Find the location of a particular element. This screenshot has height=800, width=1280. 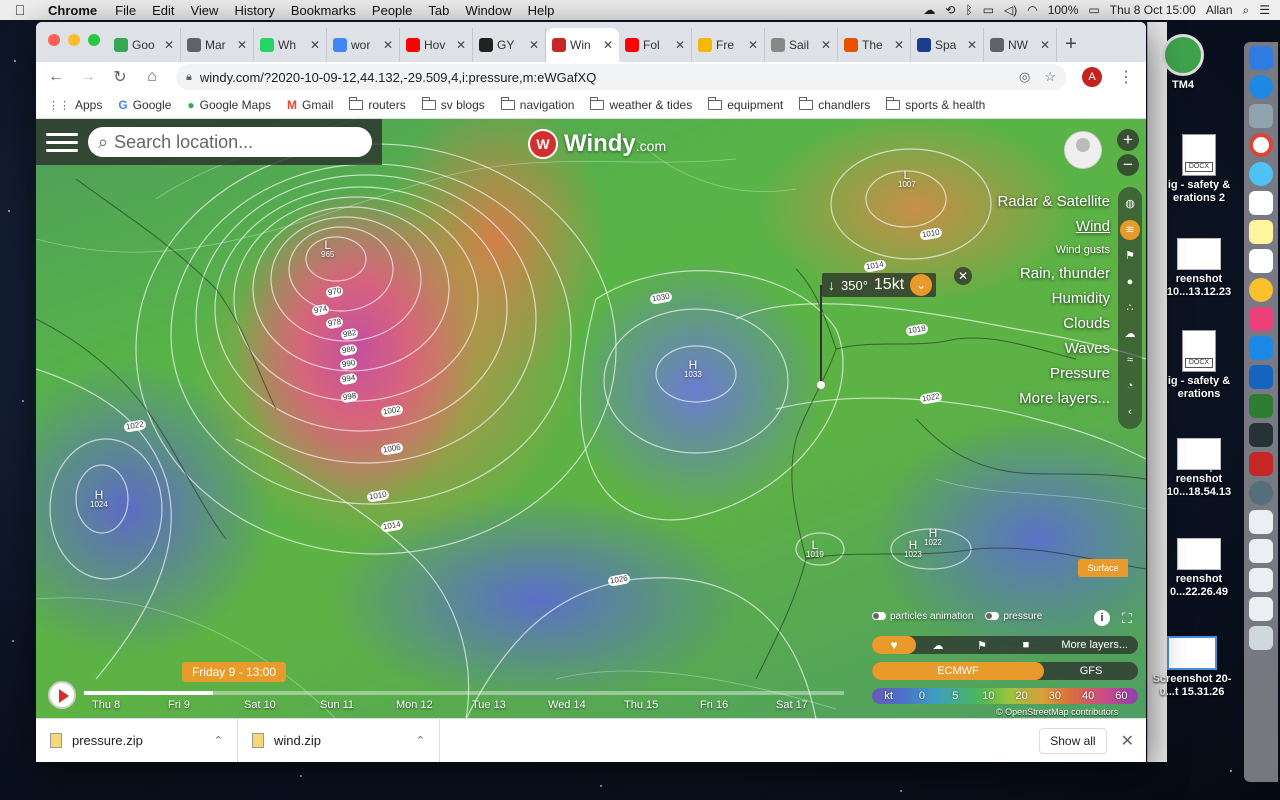

timeline-day: Sat 17 is located at coordinates (806, 705).